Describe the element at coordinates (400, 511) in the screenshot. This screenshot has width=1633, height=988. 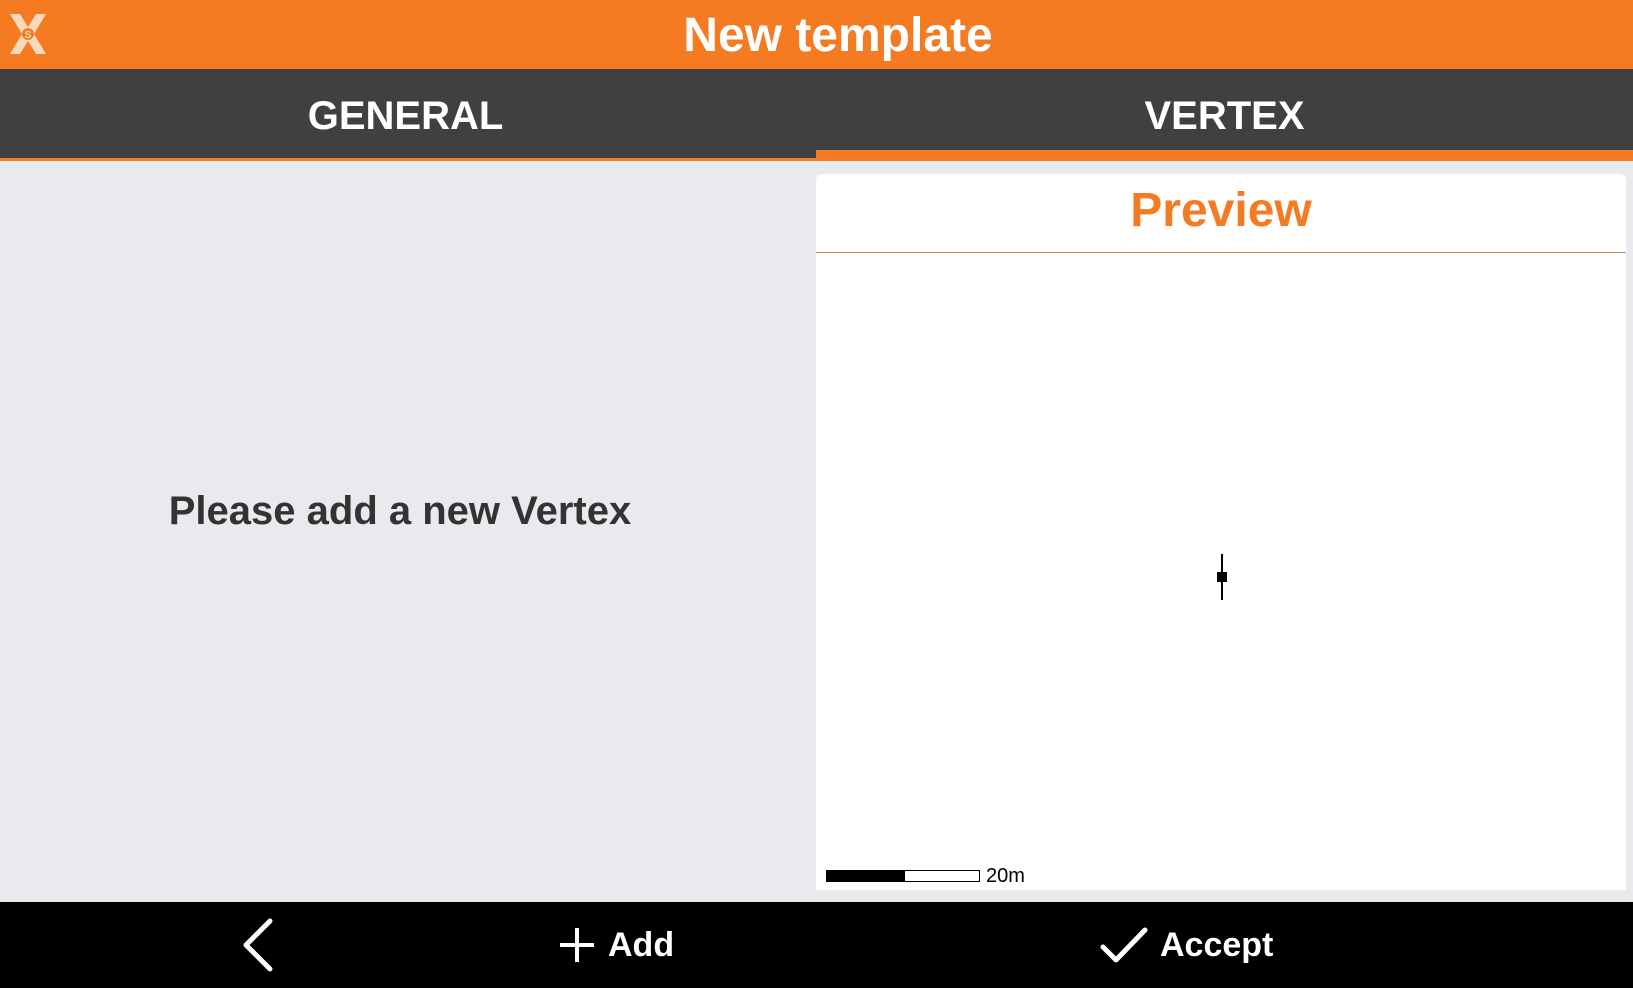
I see `empty-state-message: Please add a new Vertex` at that location.